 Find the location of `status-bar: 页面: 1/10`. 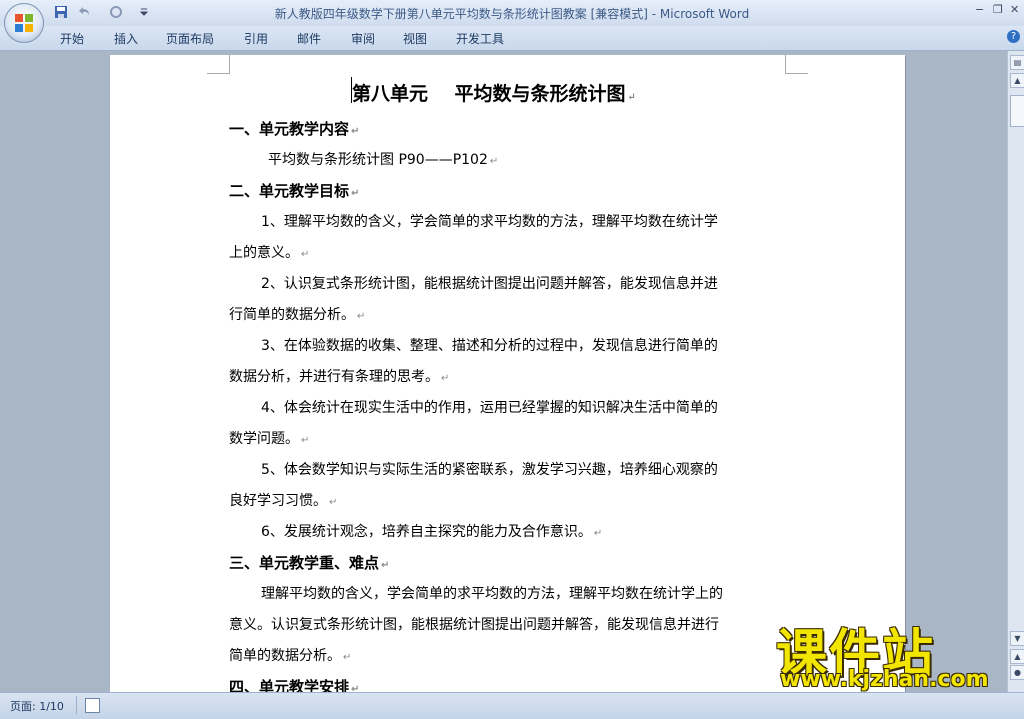

status-bar: 页面: 1/10 is located at coordinates (512, 705).